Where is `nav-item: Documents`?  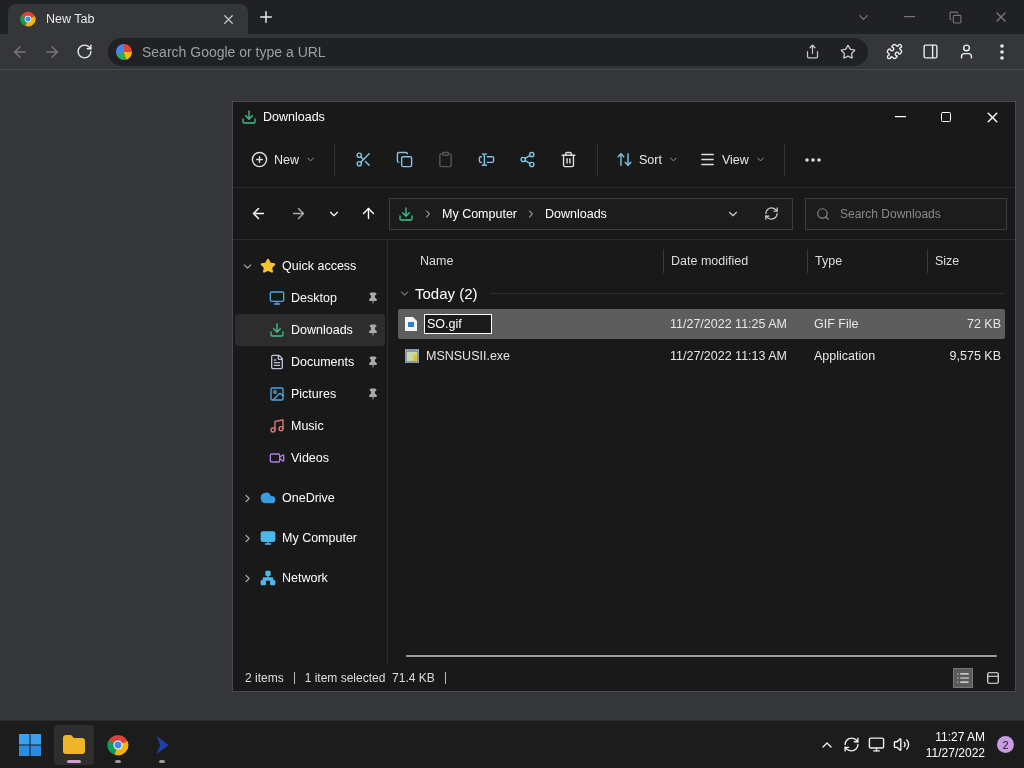
nav-item: Documents is located at coordinates (310, 362).